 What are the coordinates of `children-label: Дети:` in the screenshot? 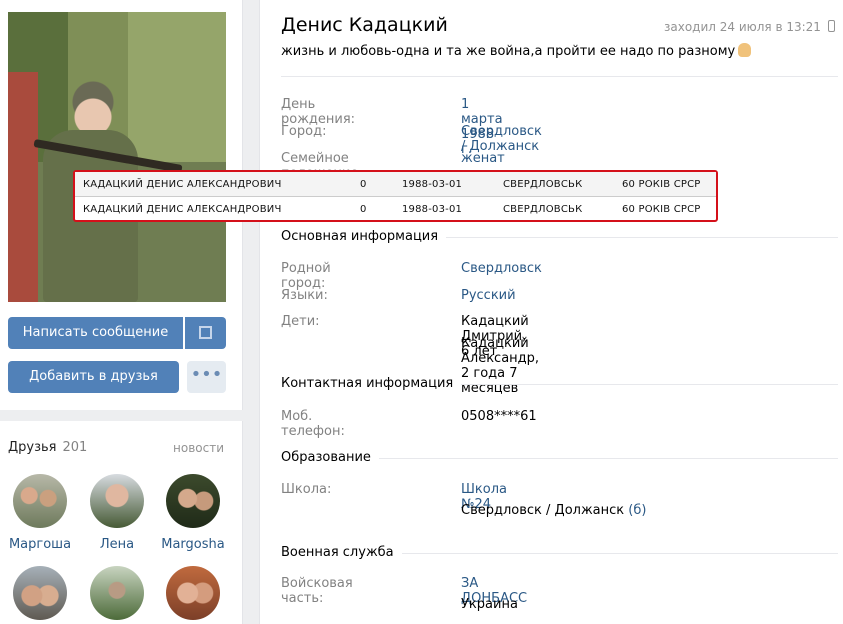 It's located at (300, 321).